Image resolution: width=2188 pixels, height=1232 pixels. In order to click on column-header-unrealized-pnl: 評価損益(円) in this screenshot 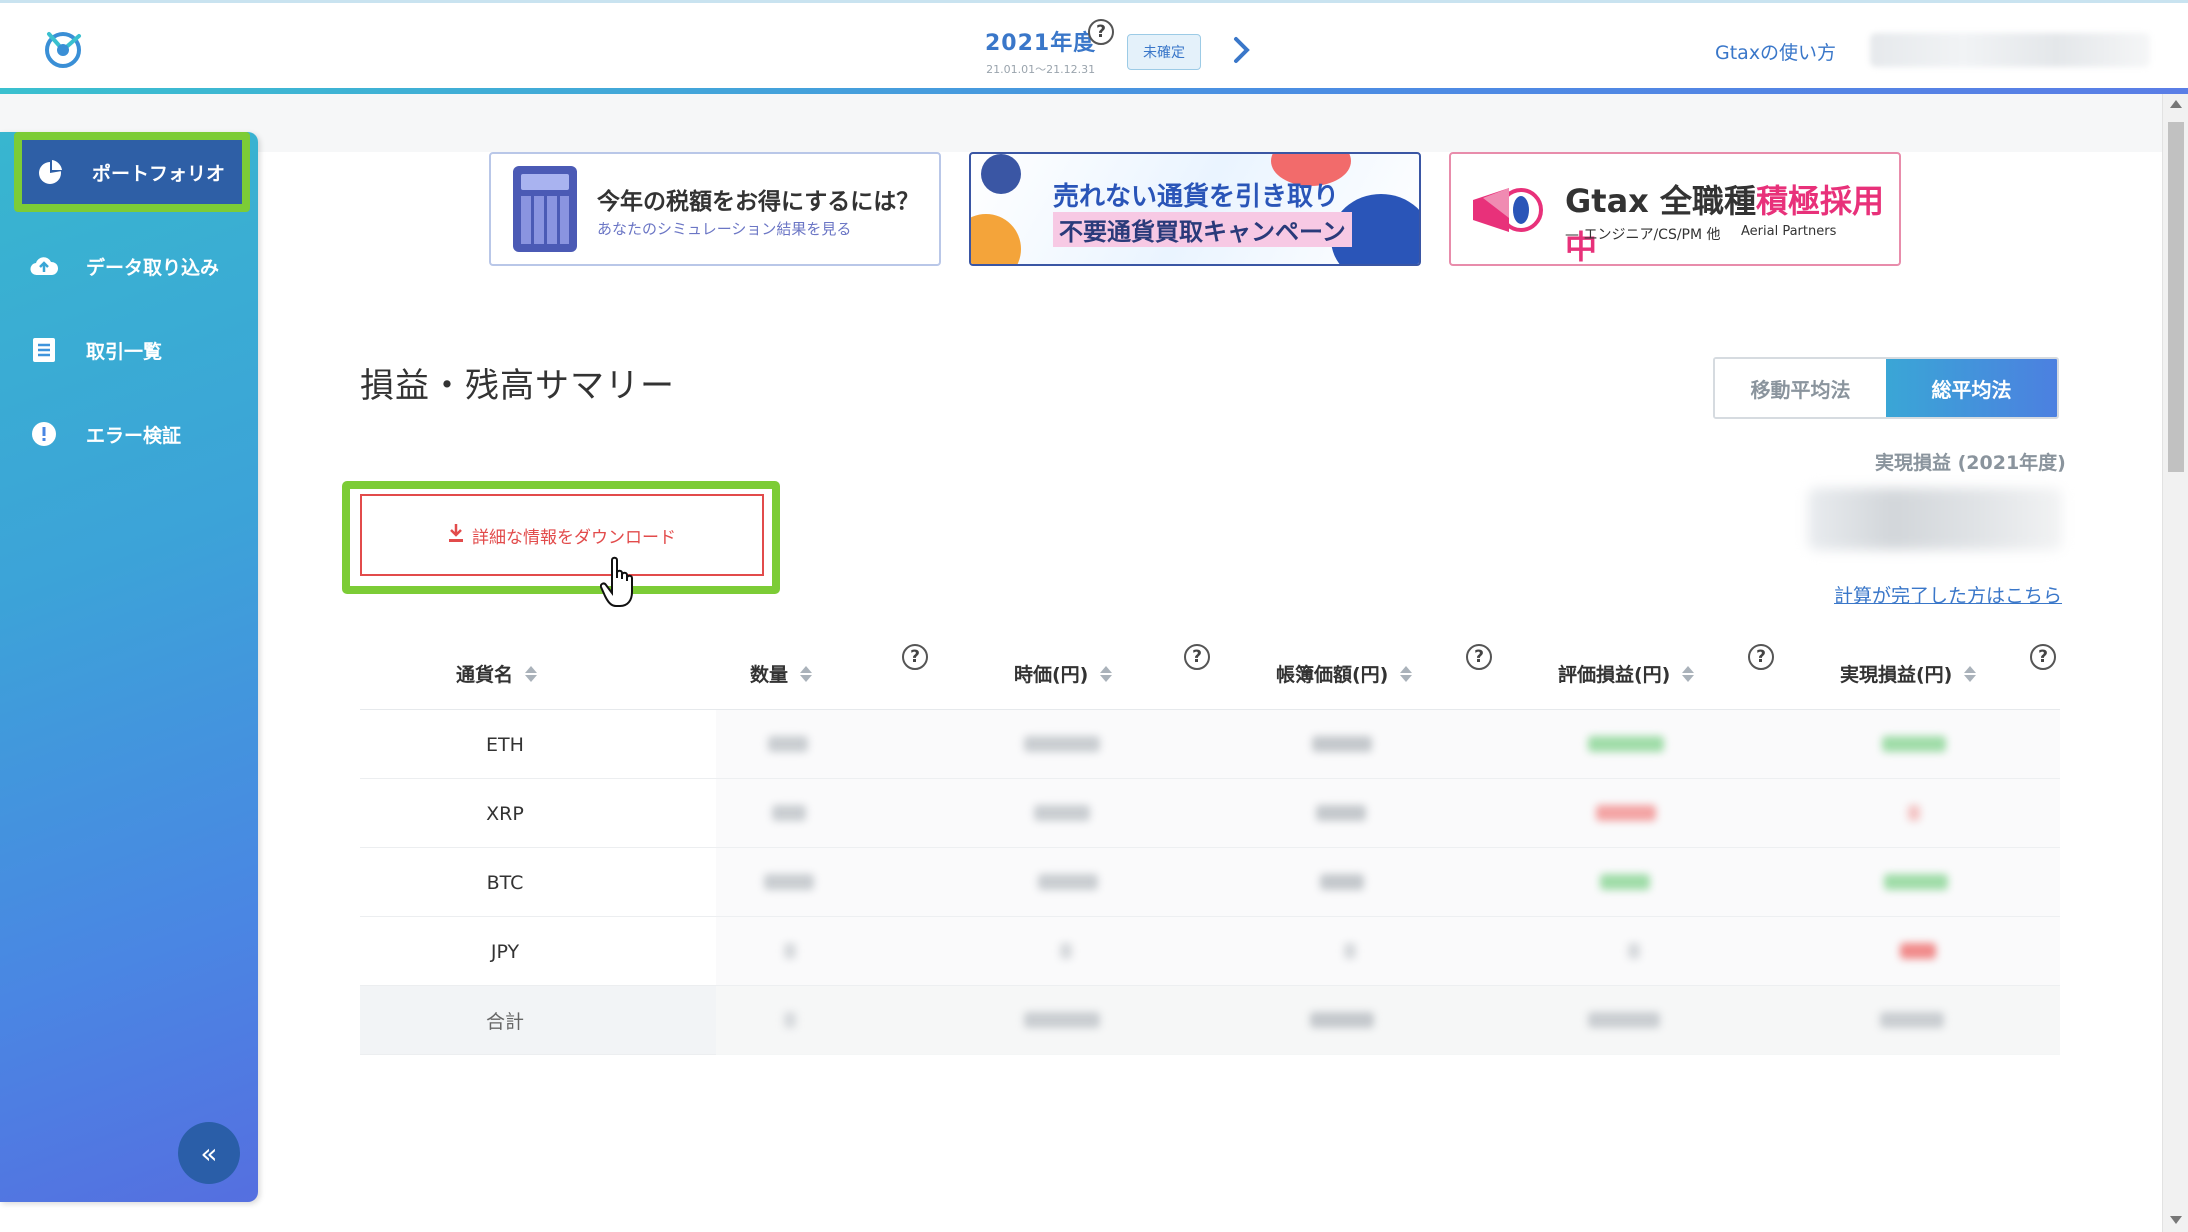, I will do `click(1626, 673)`.